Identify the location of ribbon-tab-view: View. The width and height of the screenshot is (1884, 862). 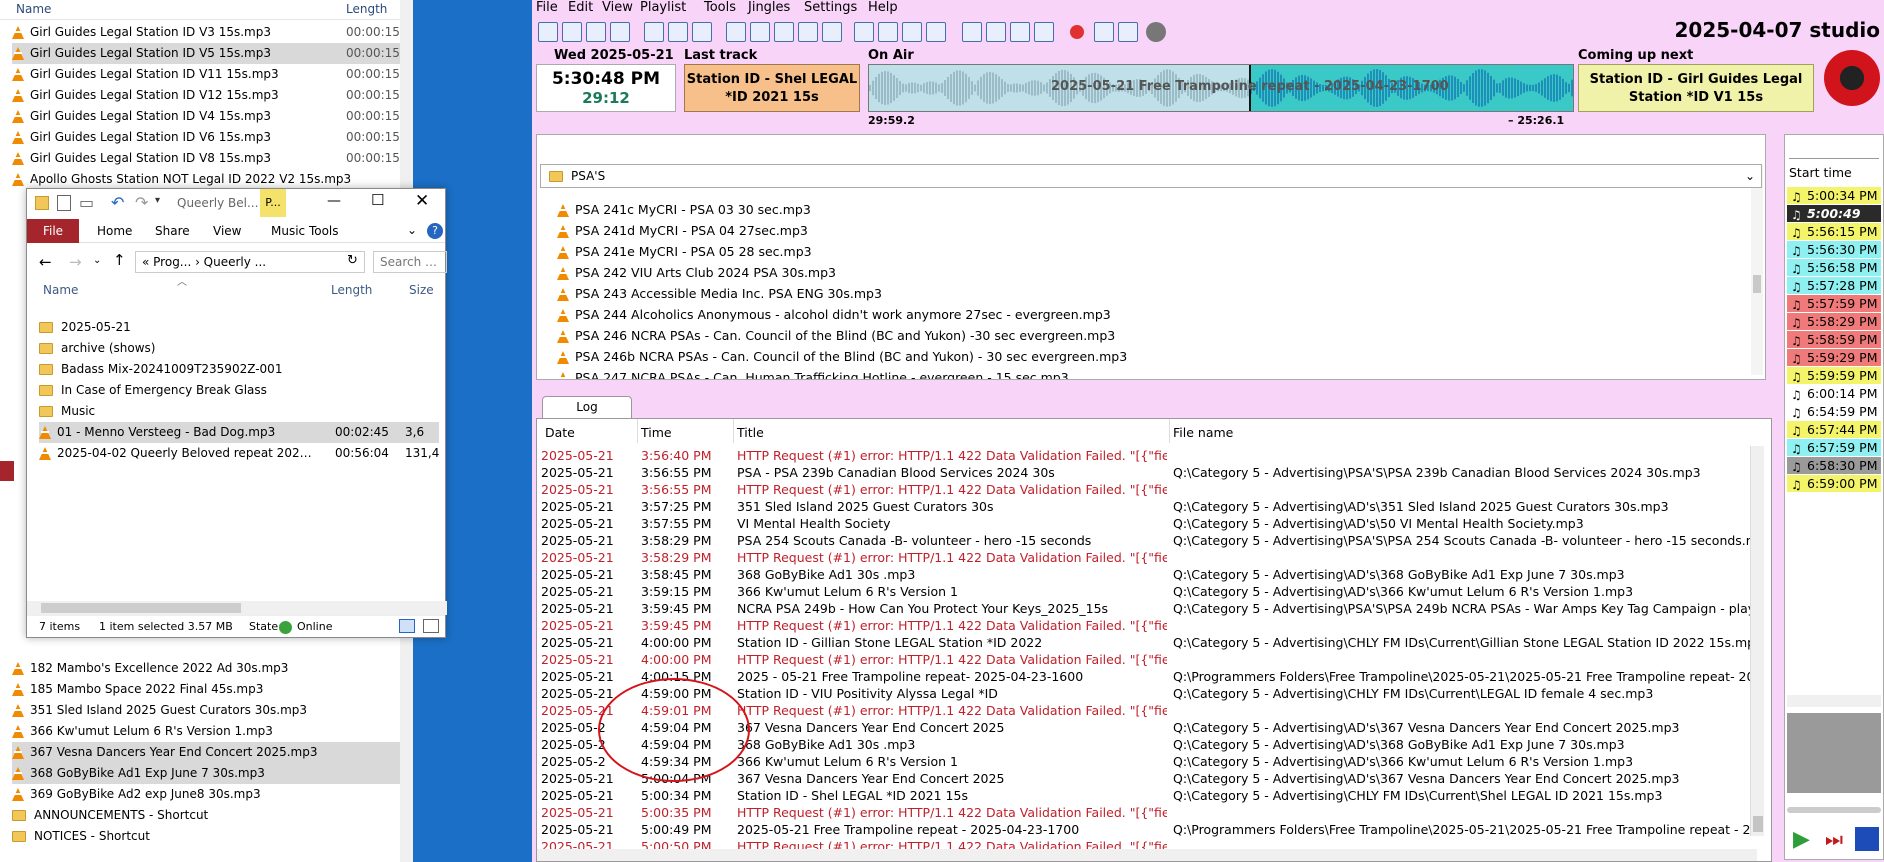
(227, 231).